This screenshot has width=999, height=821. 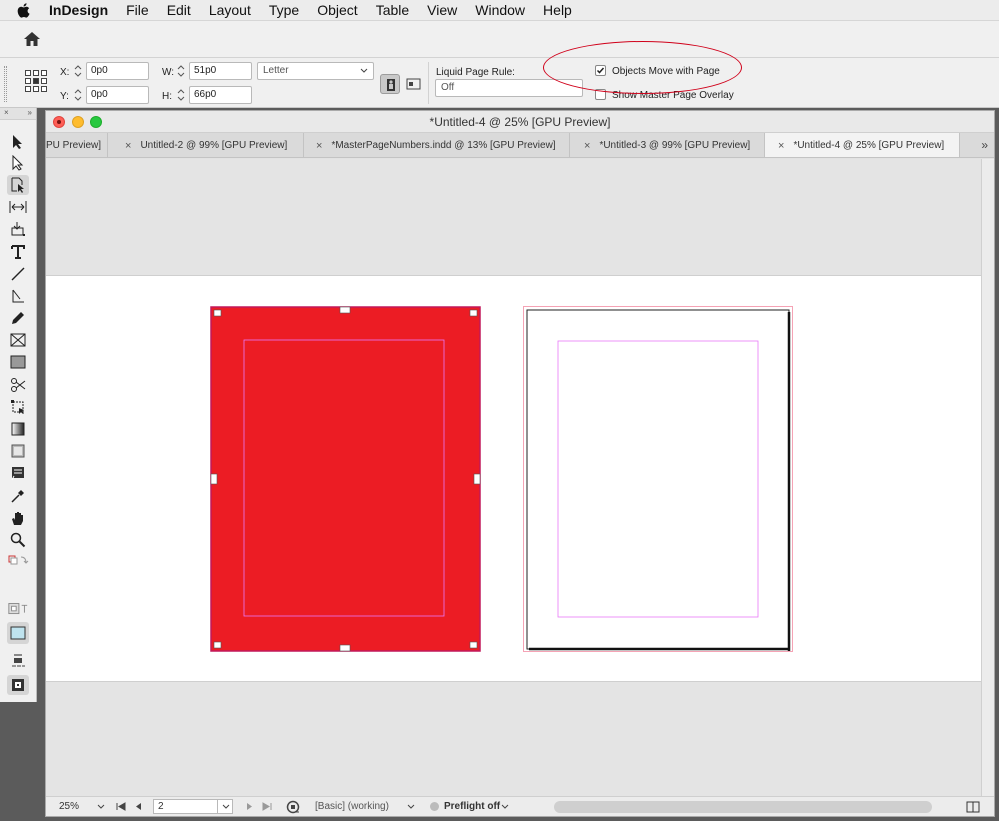 What do you see at coordinates (675, 145) in the screenshot?
I see `tab-label: *Untitled-3 @ 99% [GPU Preview]` at bounding box center [675, 145].